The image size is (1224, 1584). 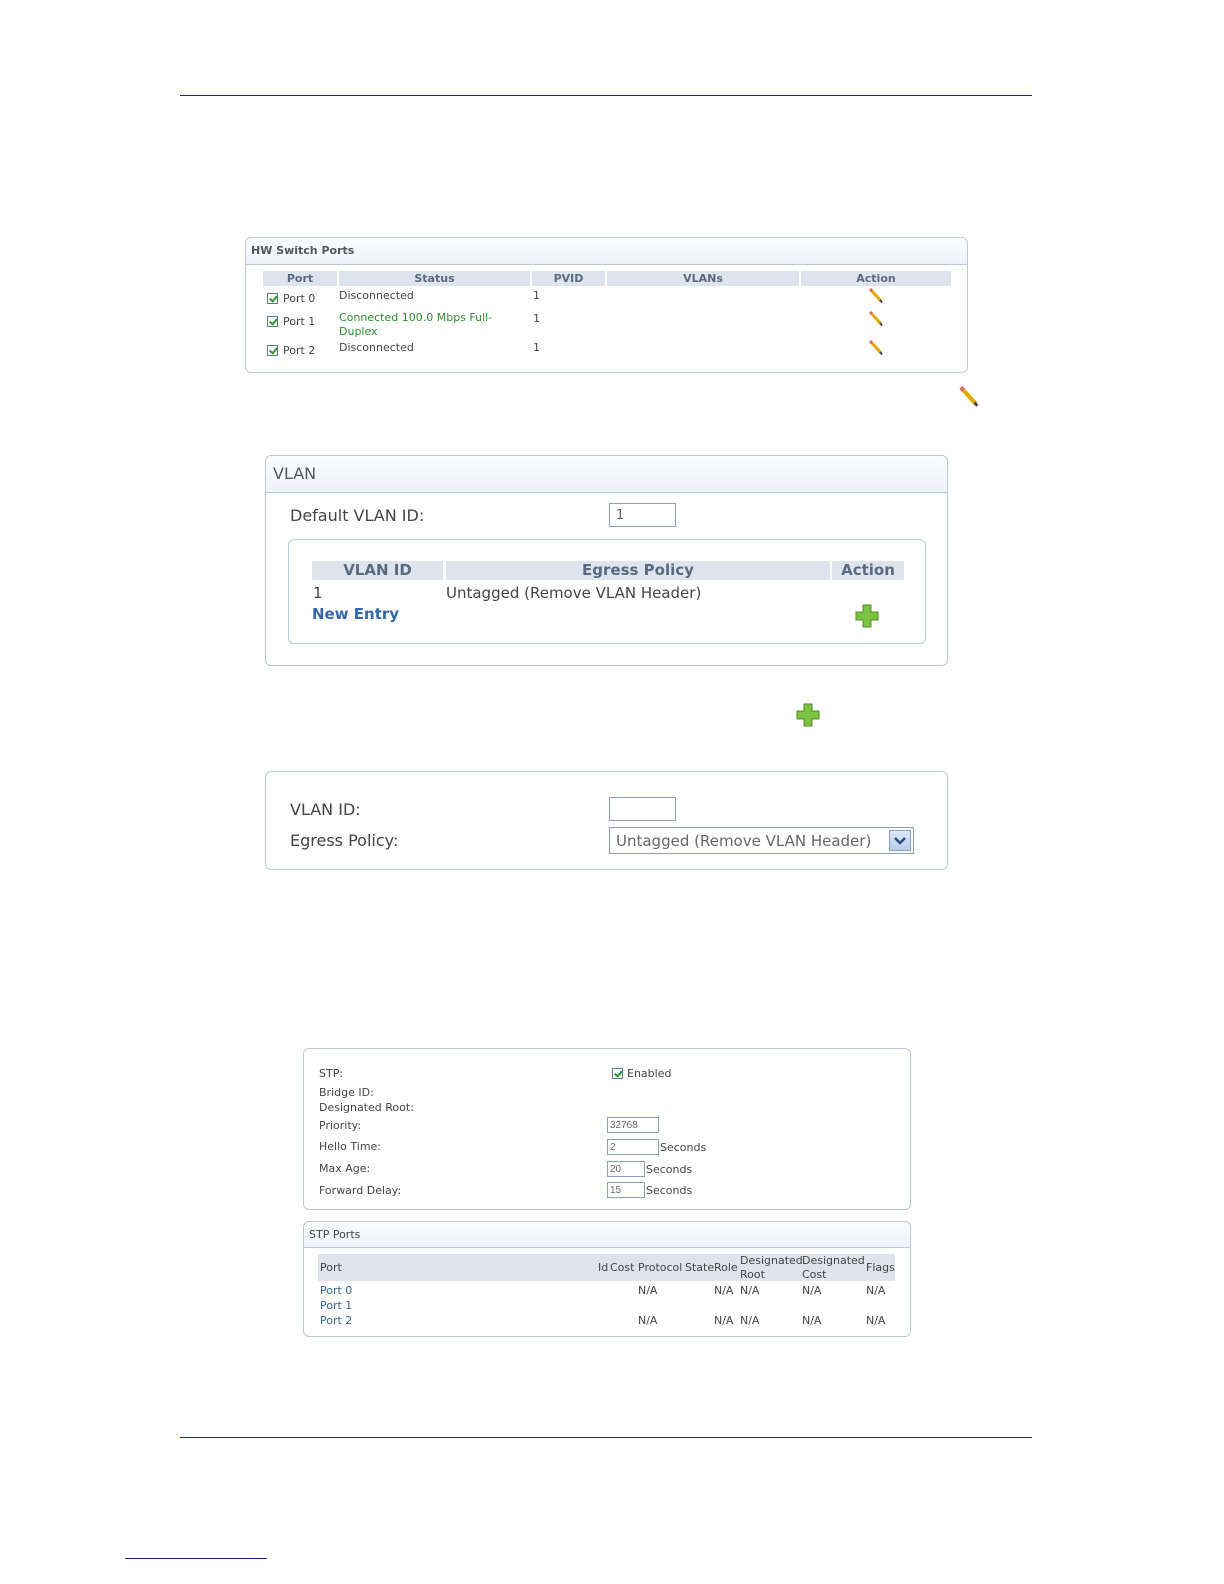 What do you see at coordinates (340, 1125) in the screenshot?
I see `priority-label: Priority:` at bounding box center [340, 1125].